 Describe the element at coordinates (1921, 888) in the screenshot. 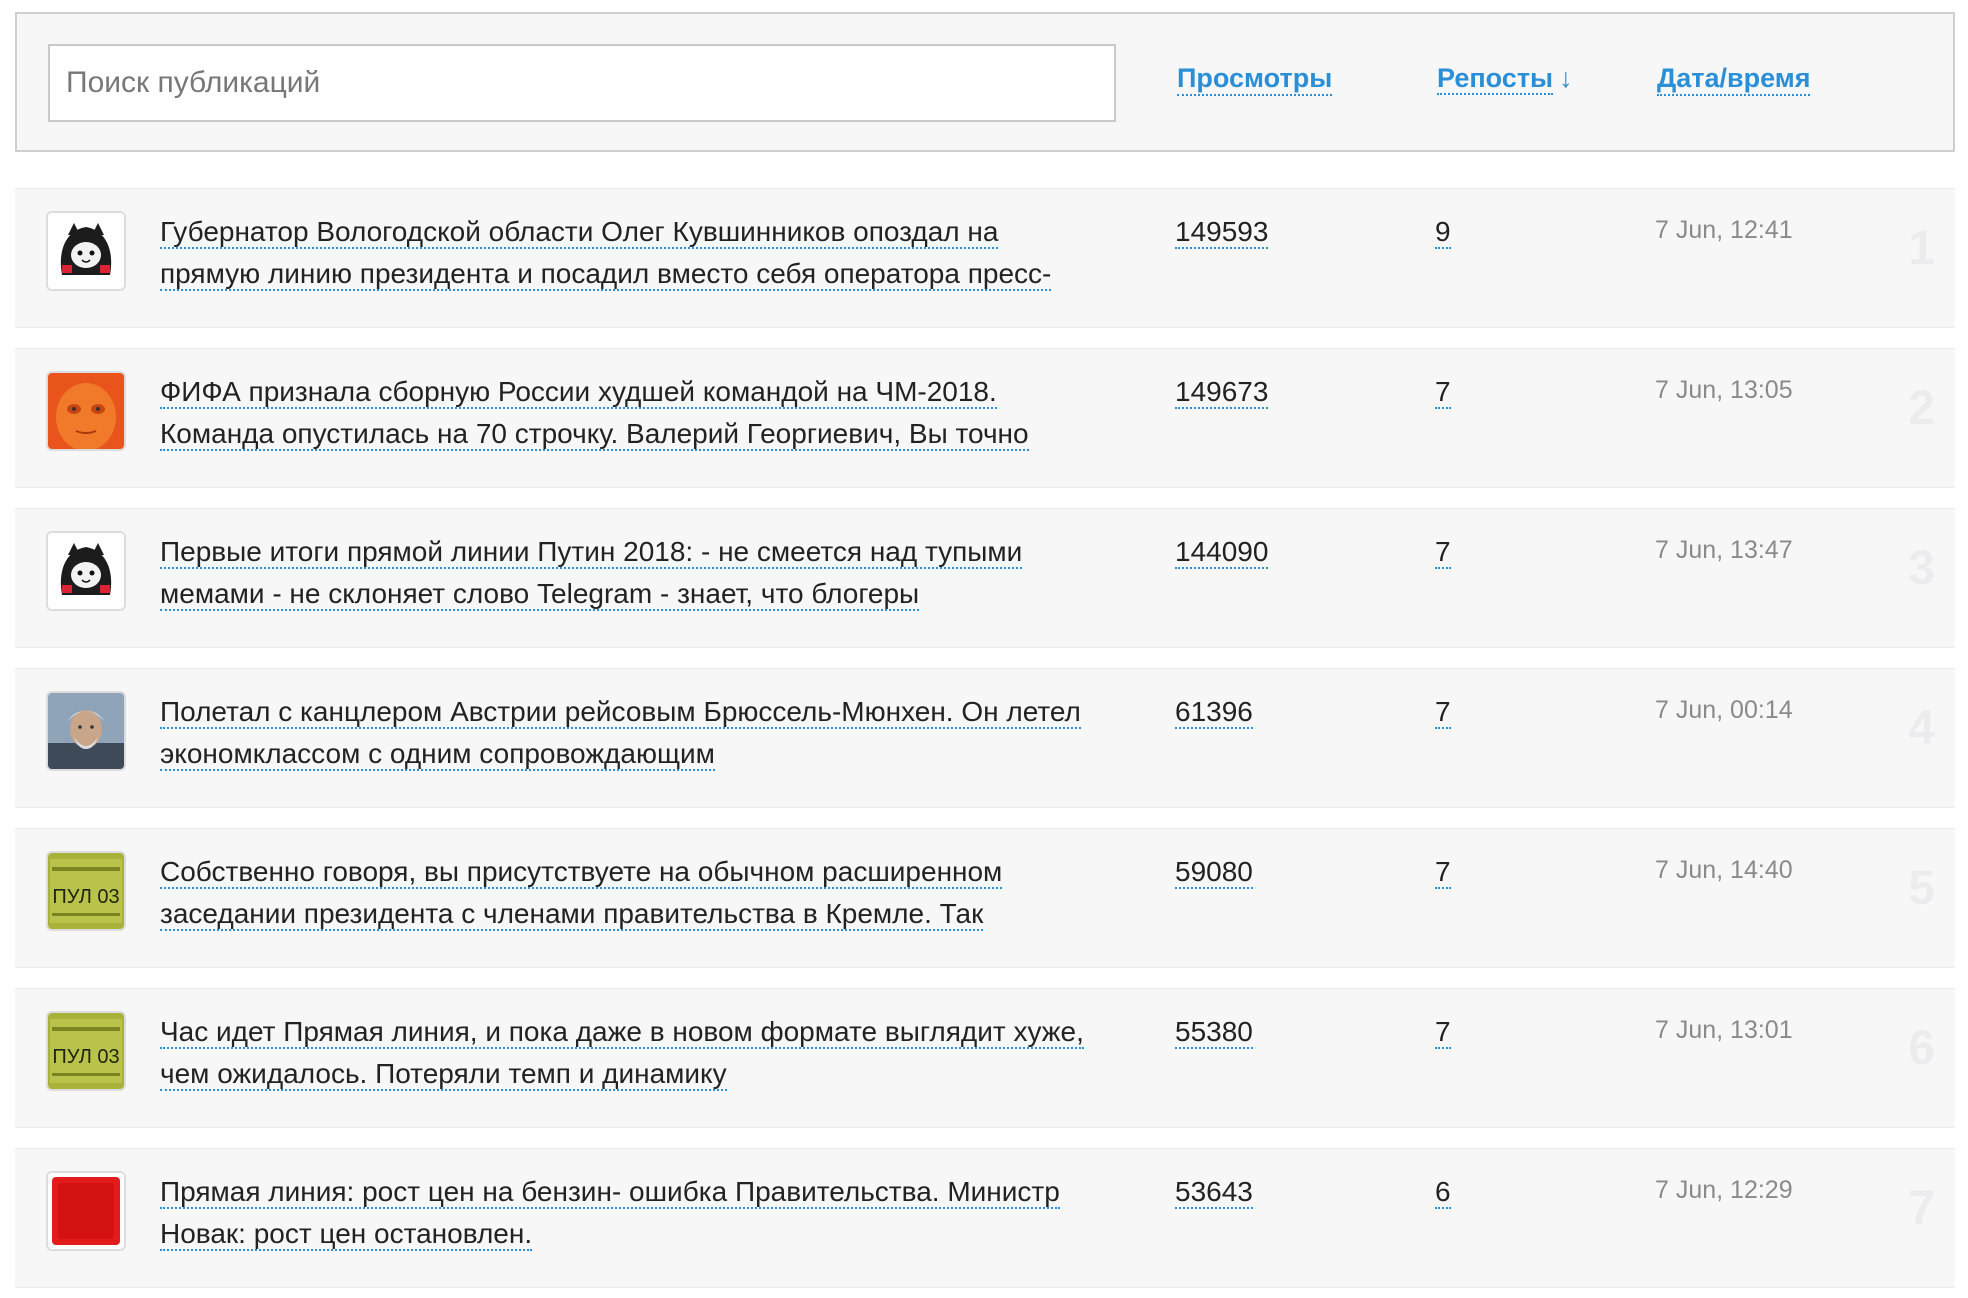

I see `post-rank: 5` at that location.